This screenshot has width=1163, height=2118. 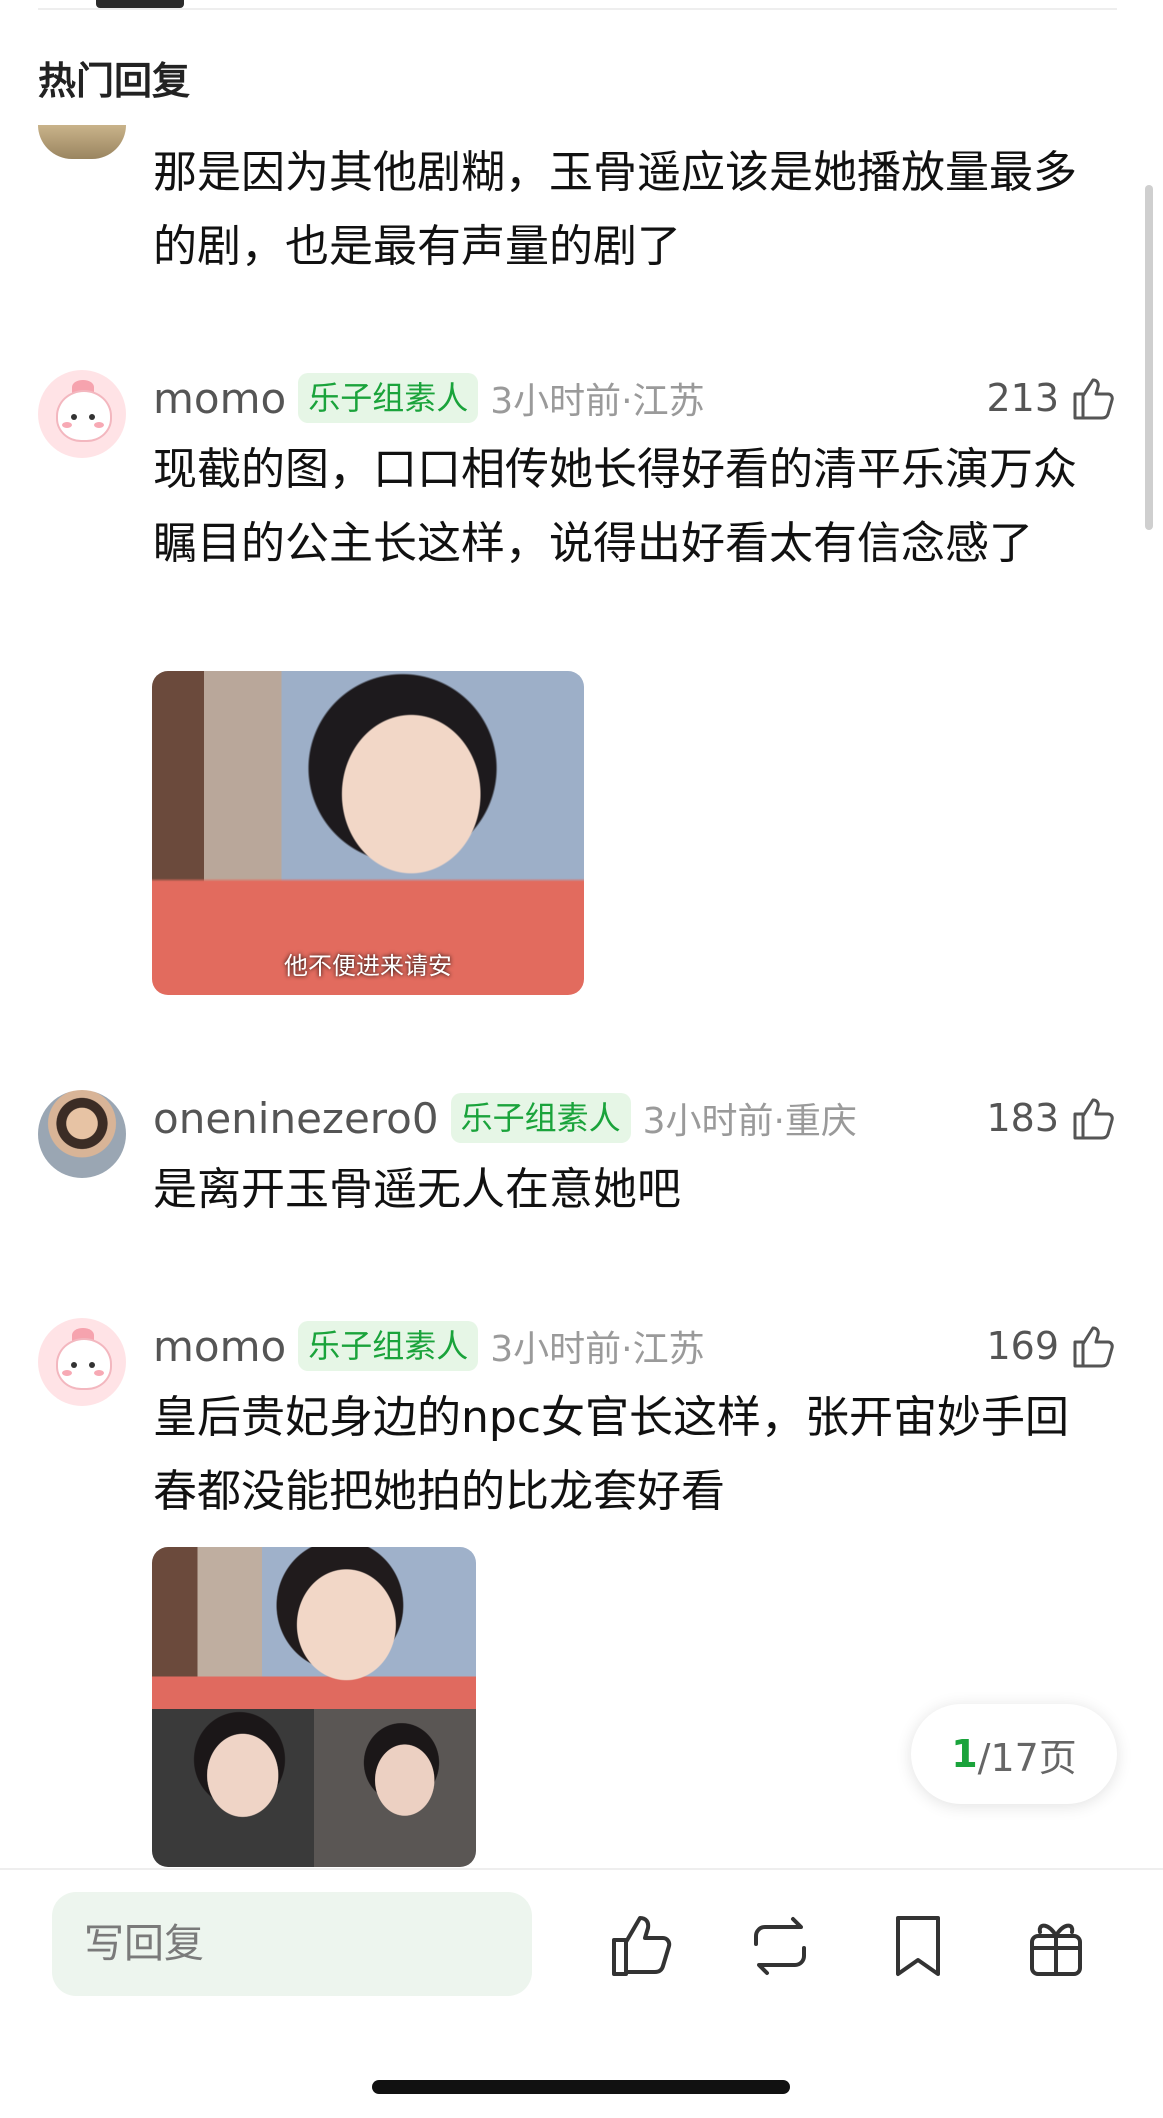 I want to click on comment-meta: oneninezero0 乐子组素人 3小时前·重庆, so click(x=505, y=1118).